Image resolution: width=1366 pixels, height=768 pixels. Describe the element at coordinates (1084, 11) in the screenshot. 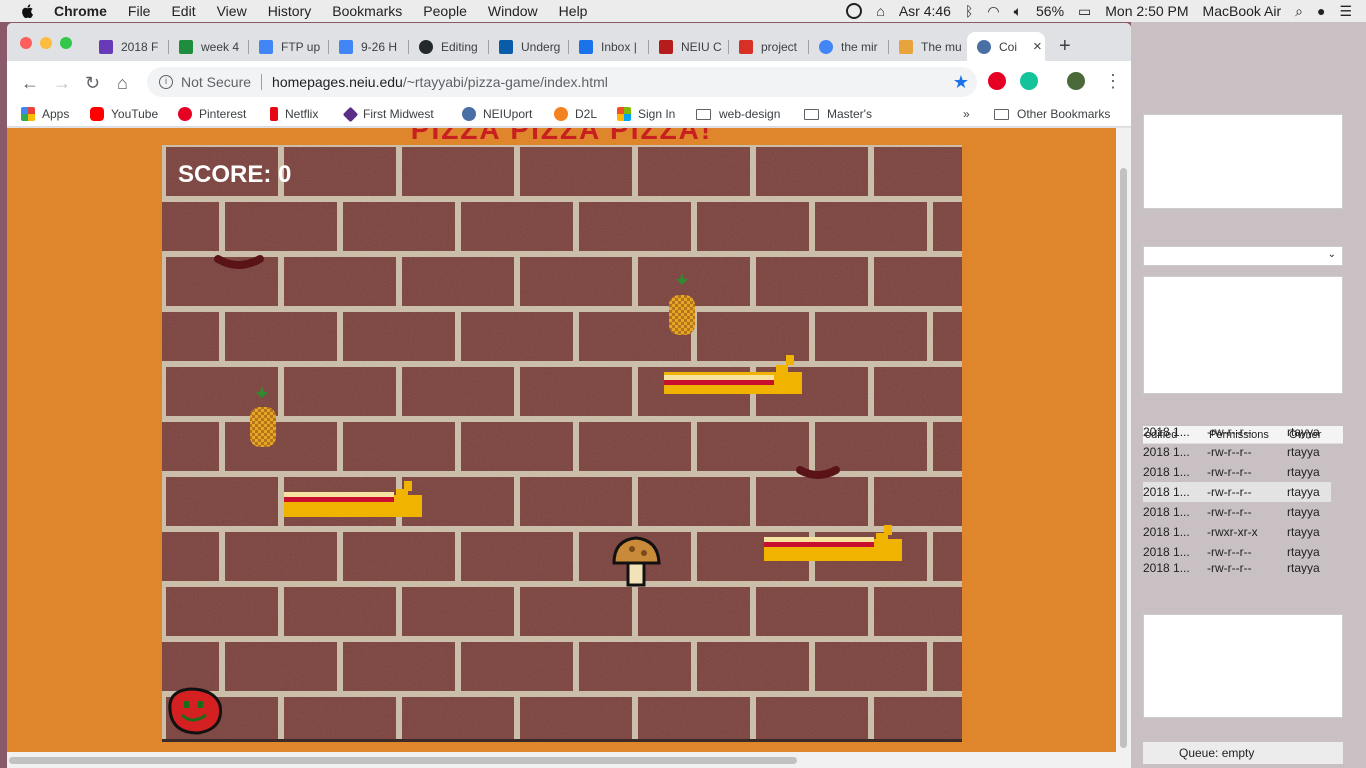

I see `battery-icon: ▭` at that location.